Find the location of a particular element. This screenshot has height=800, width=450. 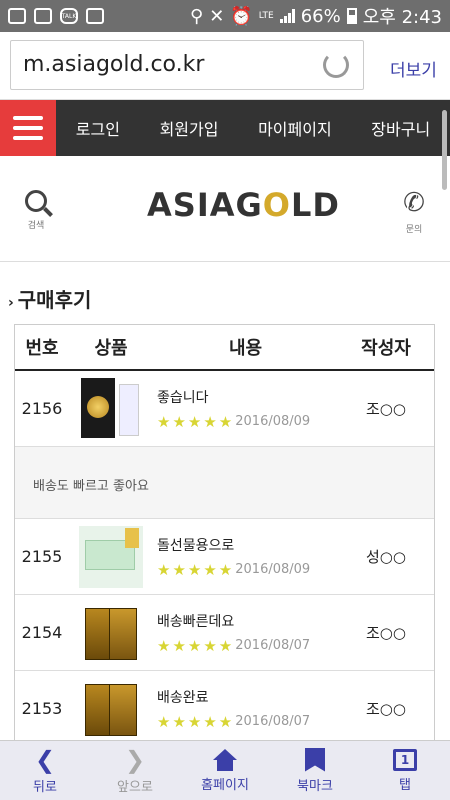

home-icon is located at coordinates (225, 759).